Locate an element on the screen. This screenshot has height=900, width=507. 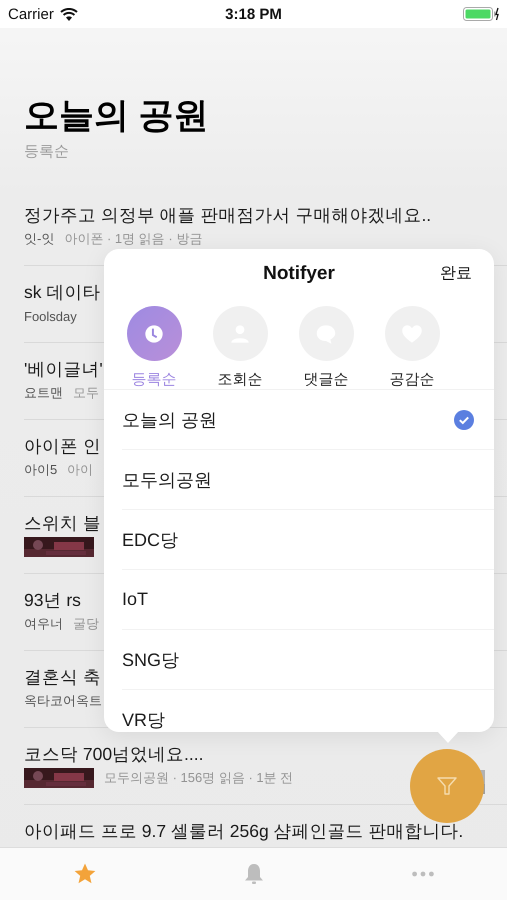
post-author: 아이5 is located at coordinates (41, 470).